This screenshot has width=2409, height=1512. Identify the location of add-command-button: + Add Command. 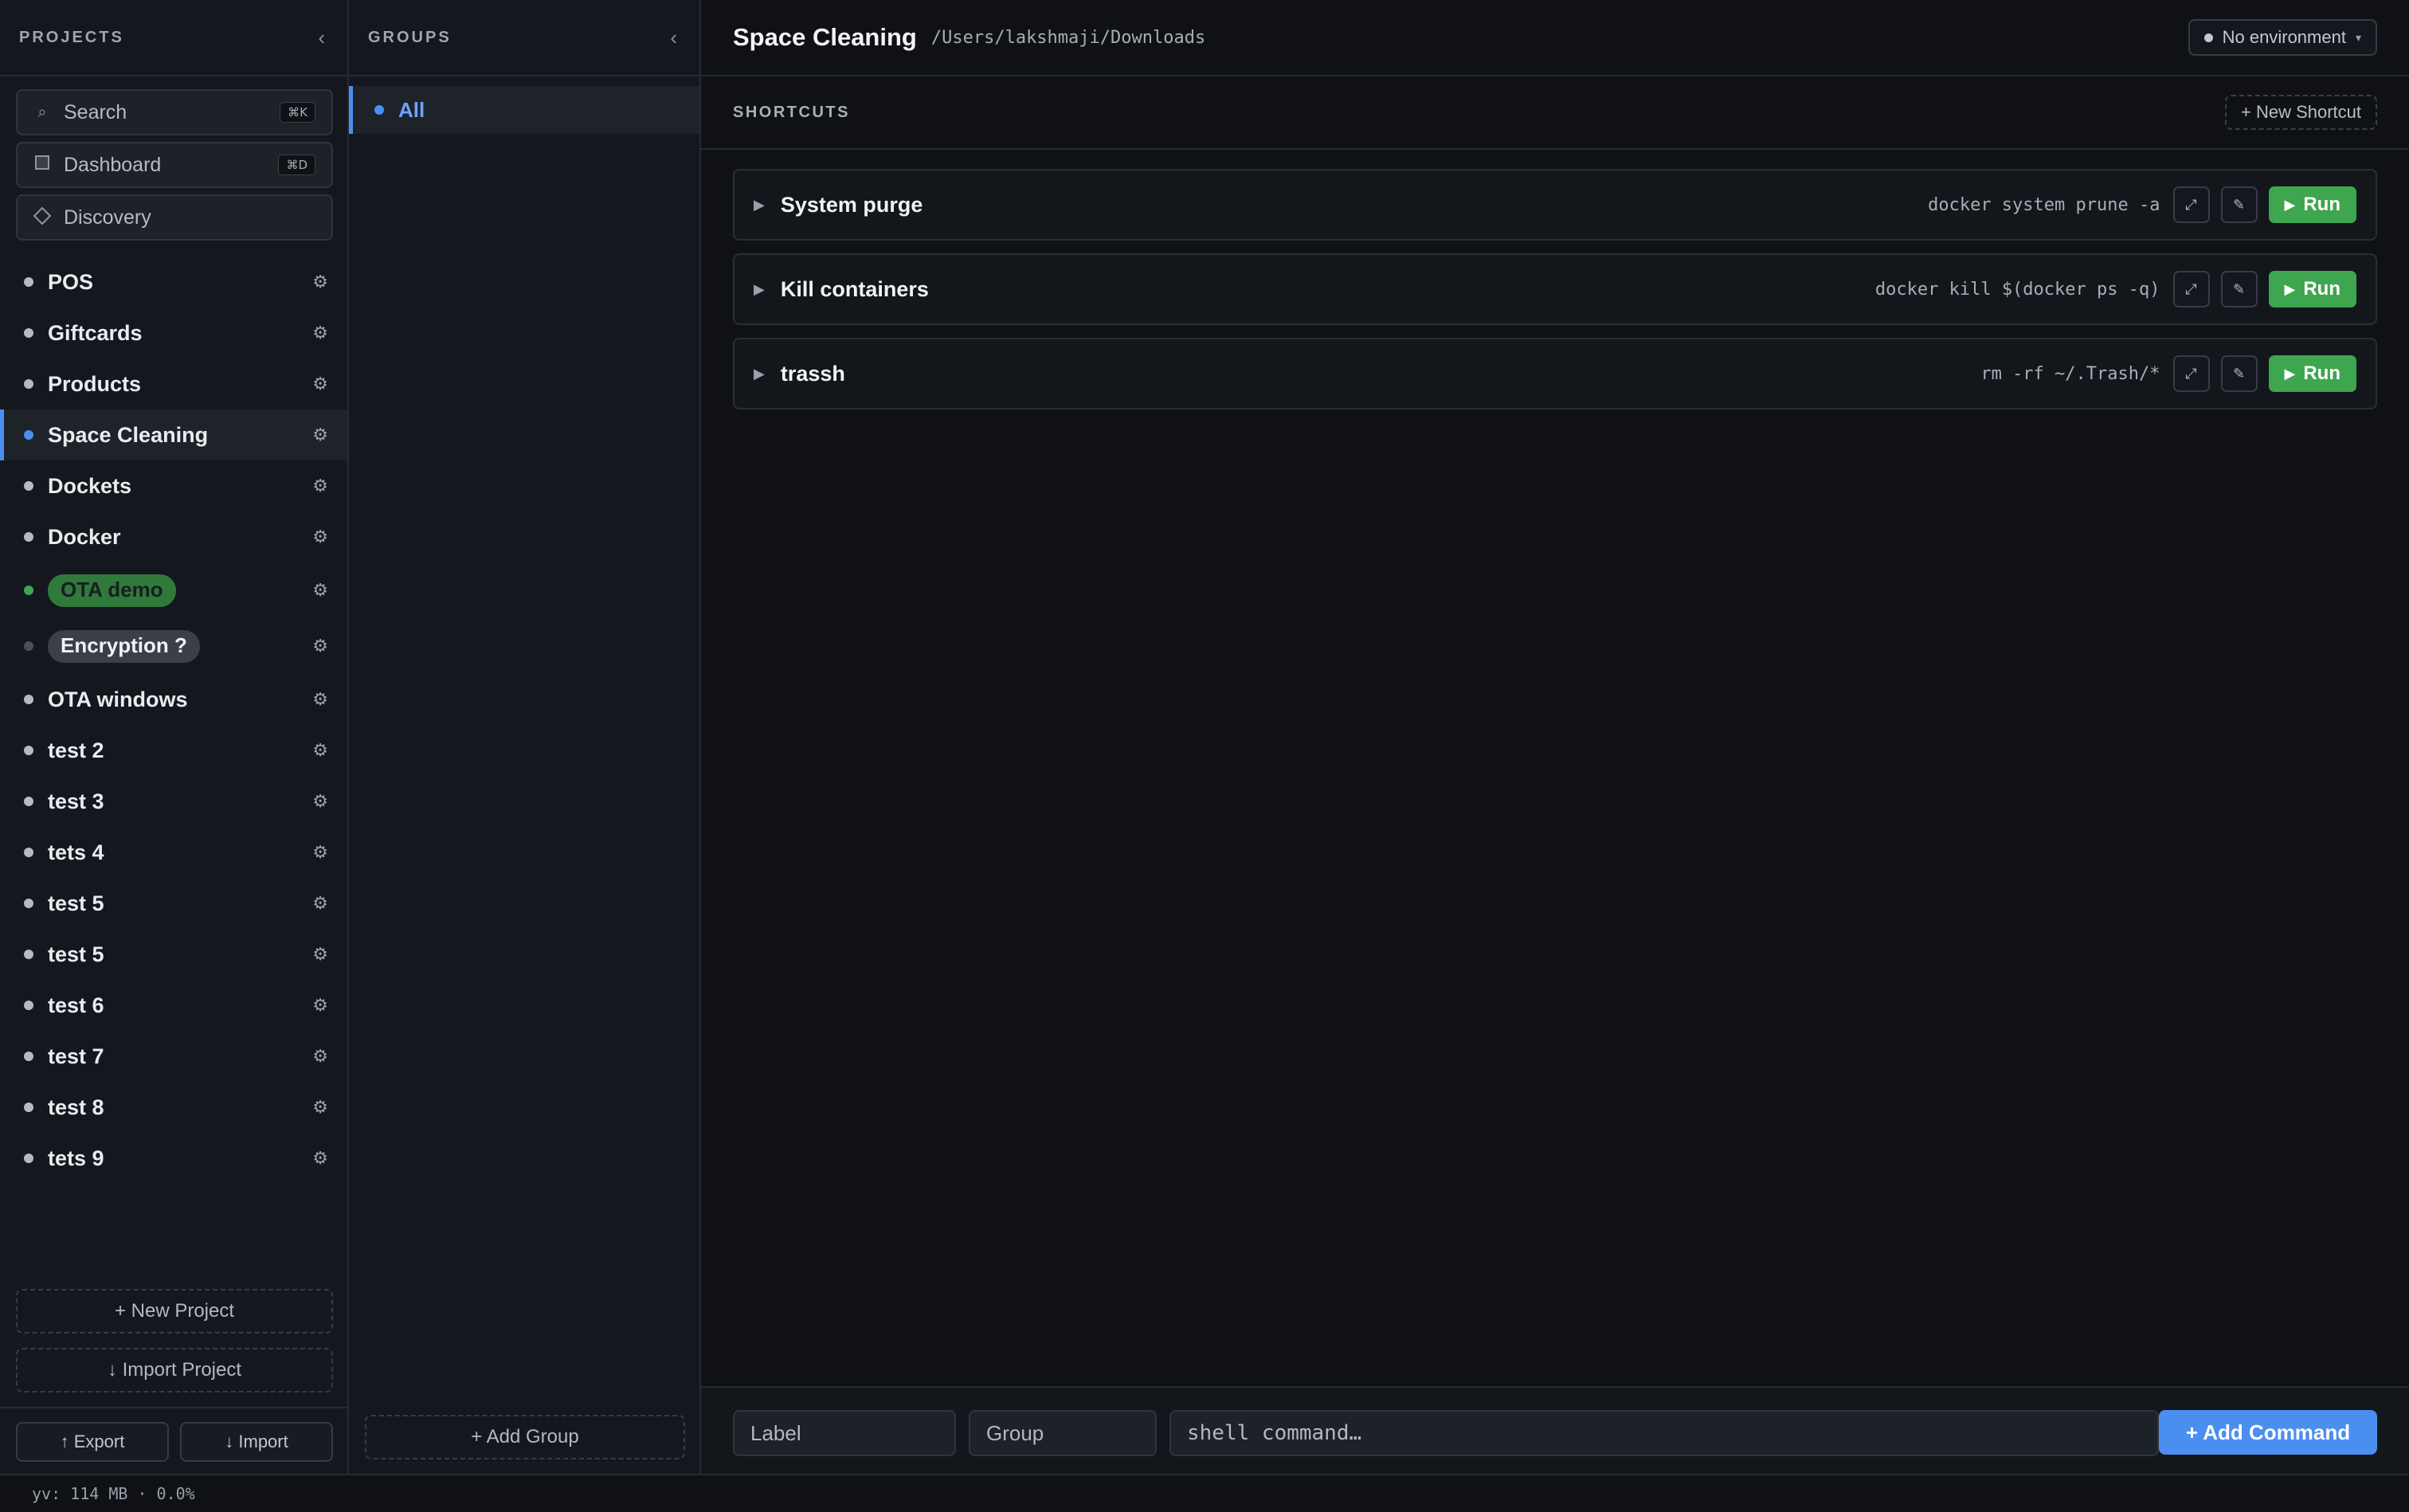
(2268, 1432).